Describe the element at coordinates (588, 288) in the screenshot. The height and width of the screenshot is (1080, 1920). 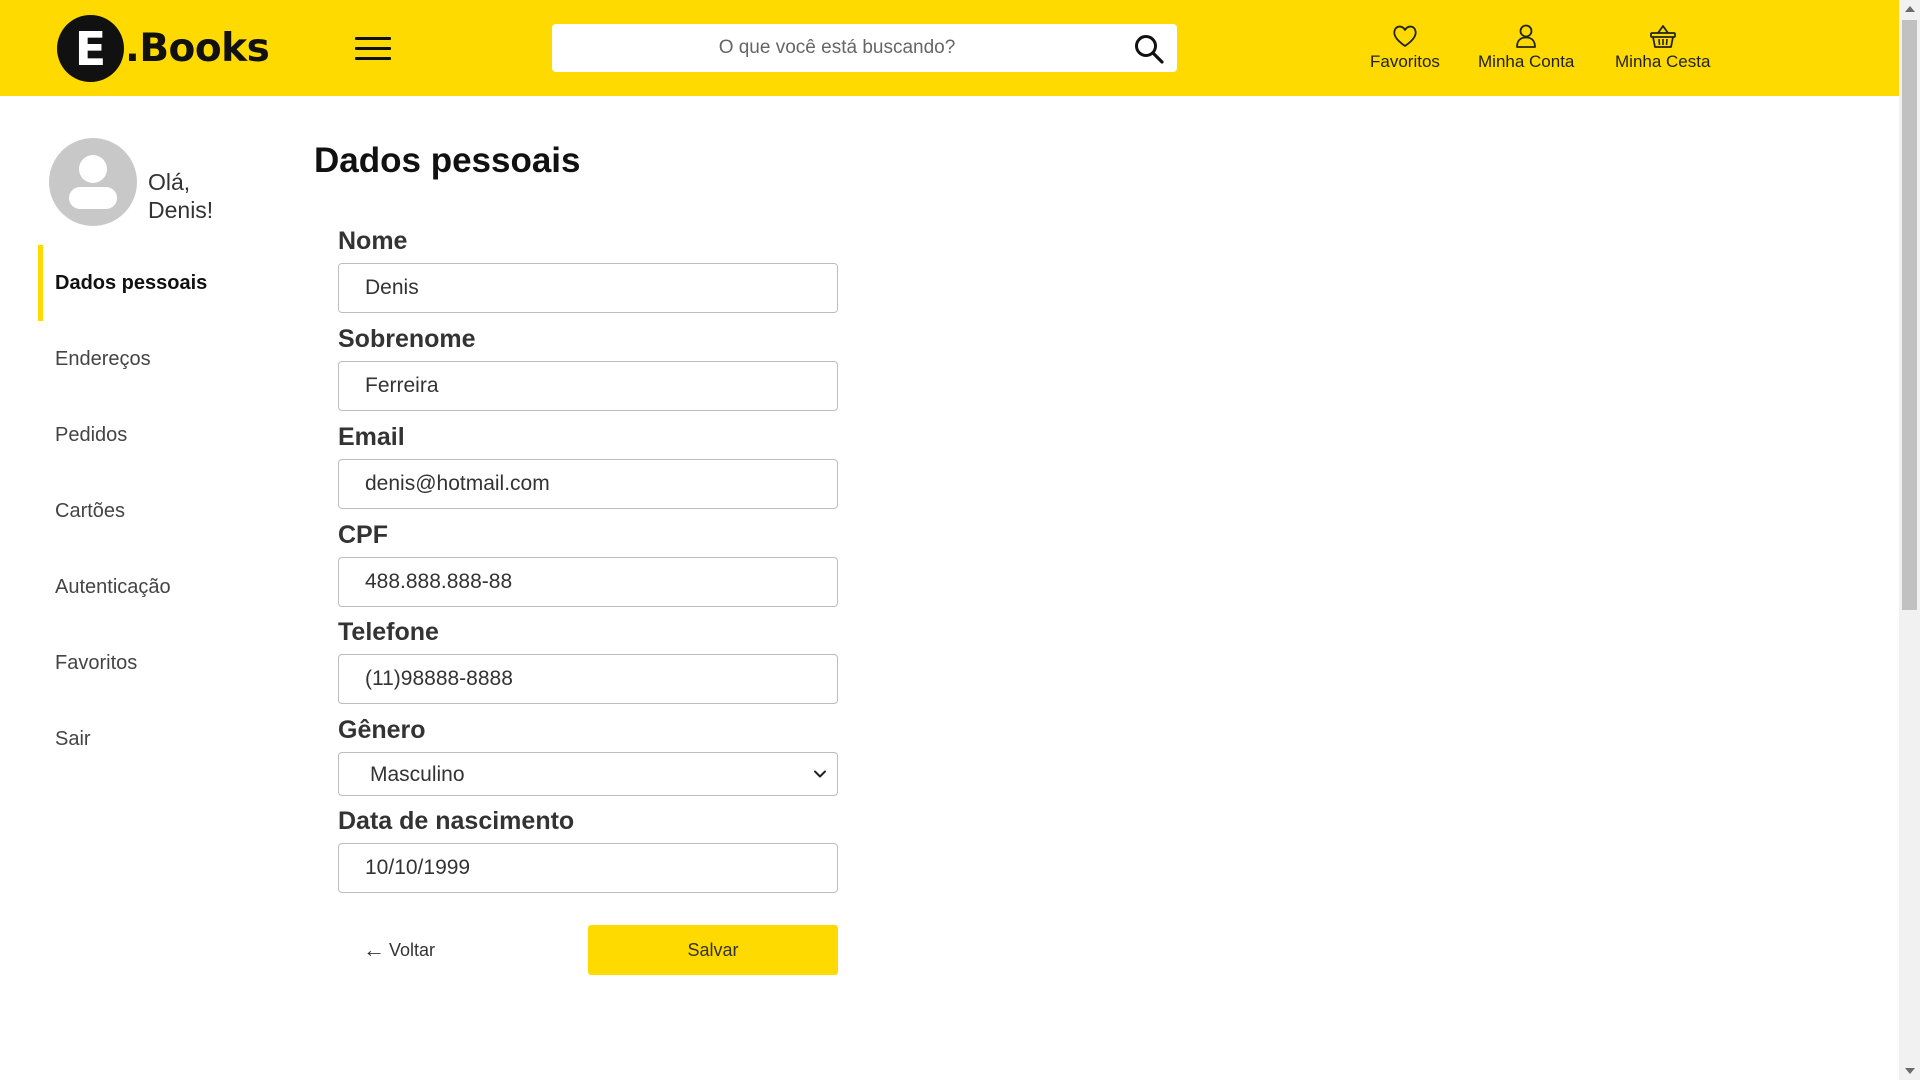
I see `nome-field` at that location.